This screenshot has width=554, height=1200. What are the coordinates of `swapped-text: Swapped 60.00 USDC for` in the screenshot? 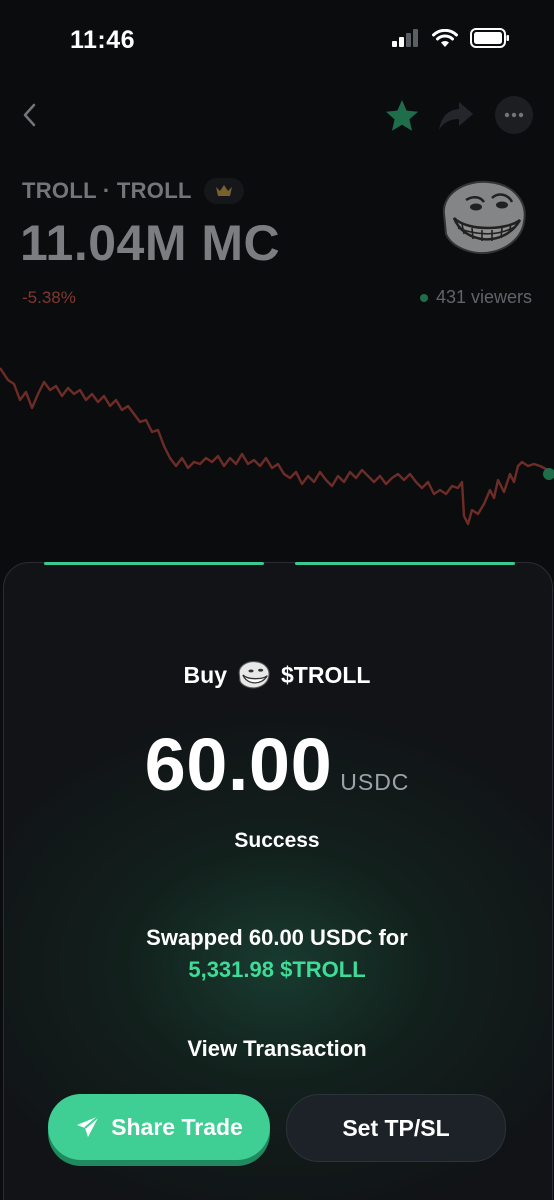 It's located at (277, 937).